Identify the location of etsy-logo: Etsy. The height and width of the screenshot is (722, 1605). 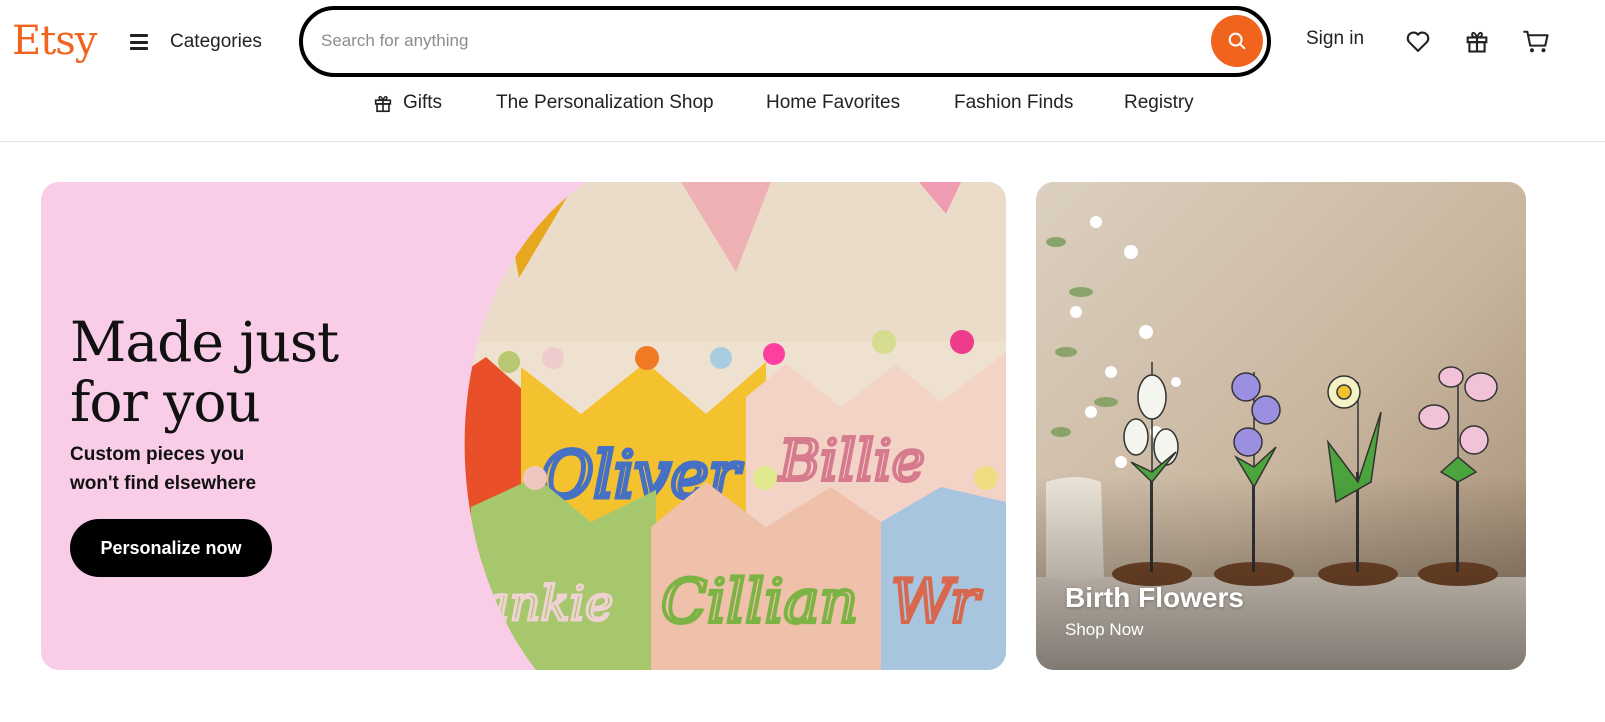
(54, 41).